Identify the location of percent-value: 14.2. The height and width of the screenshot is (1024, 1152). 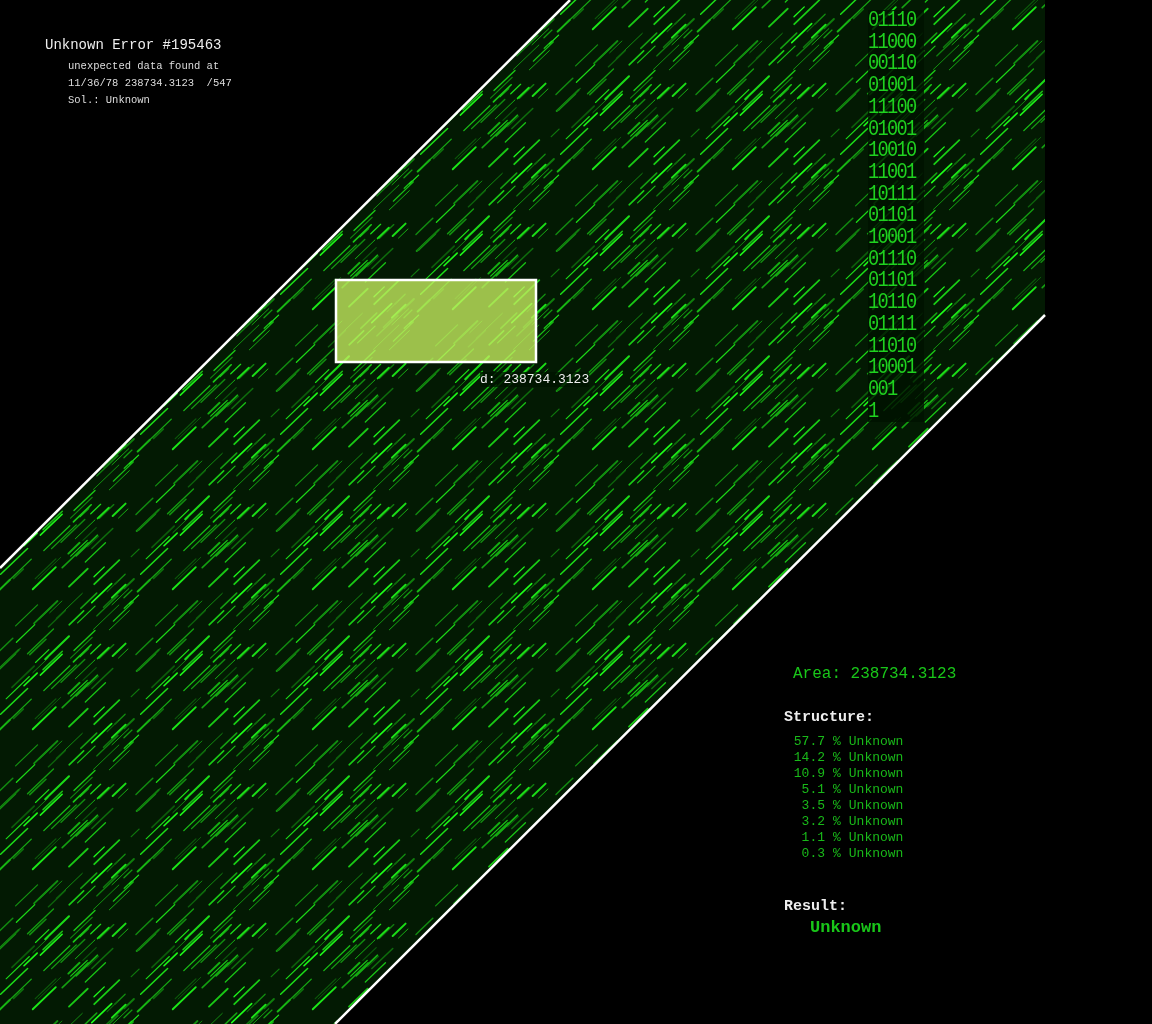
(809, 758).